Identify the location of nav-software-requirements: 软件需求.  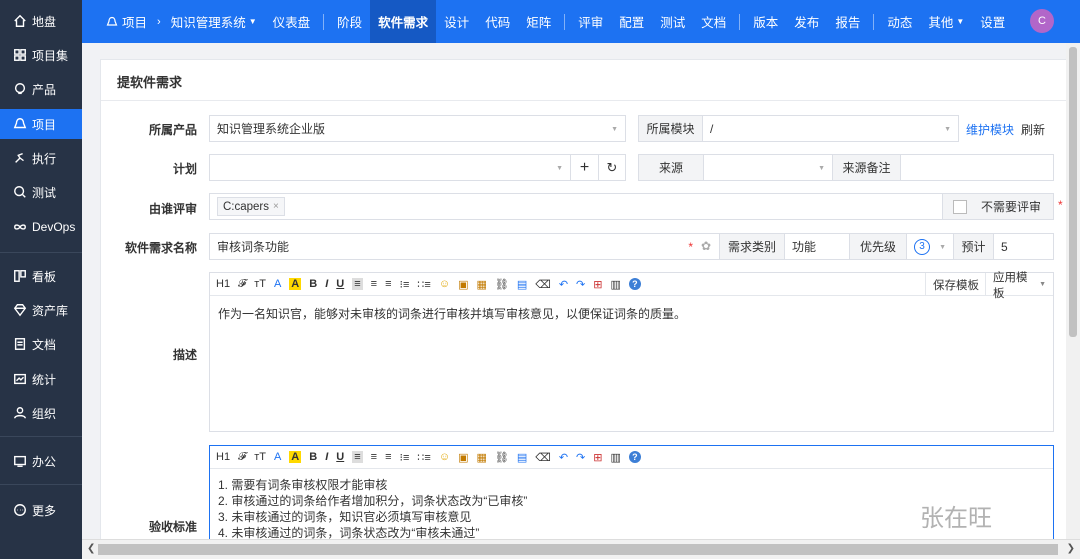
(403, 21).